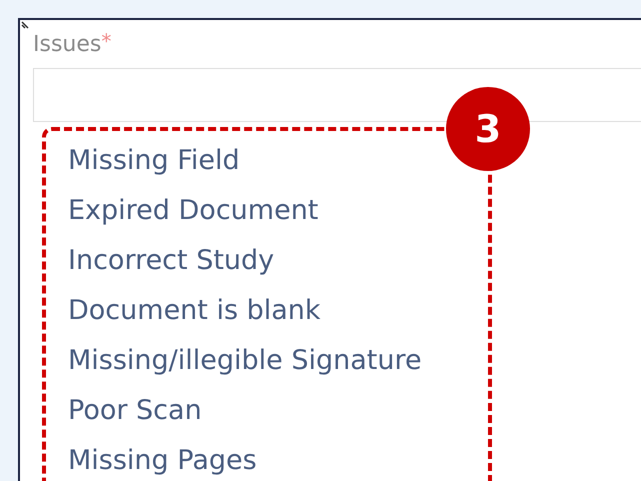  I want to click on callout-number-badge: 3, so click(488, 129).